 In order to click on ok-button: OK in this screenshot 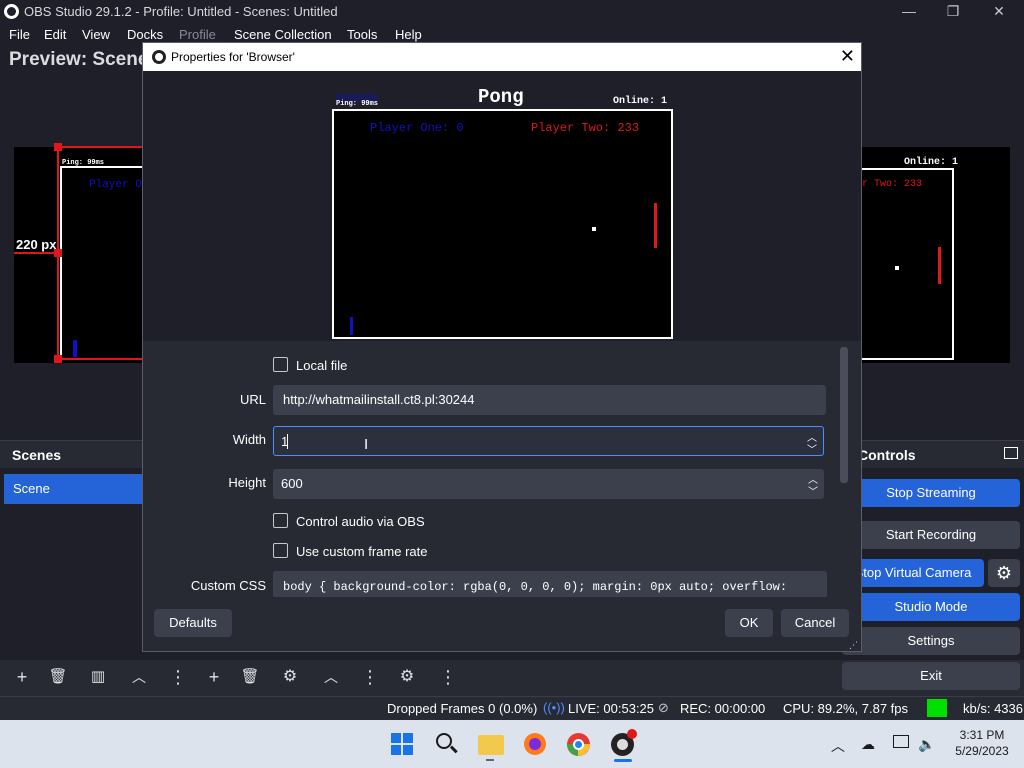, I will do `click(749, 623)`.